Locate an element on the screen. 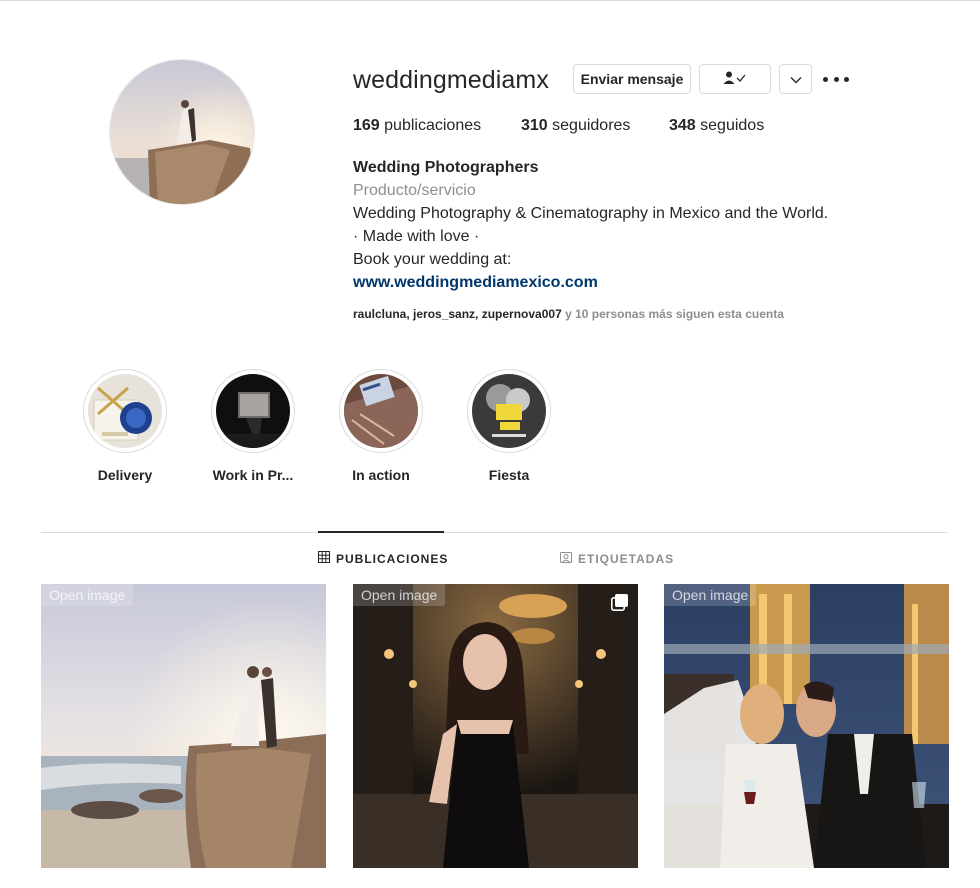 This screenshot has height=888, width=980. posts-count-stat: 169 publicaciones is located at coordinates (417, 126).